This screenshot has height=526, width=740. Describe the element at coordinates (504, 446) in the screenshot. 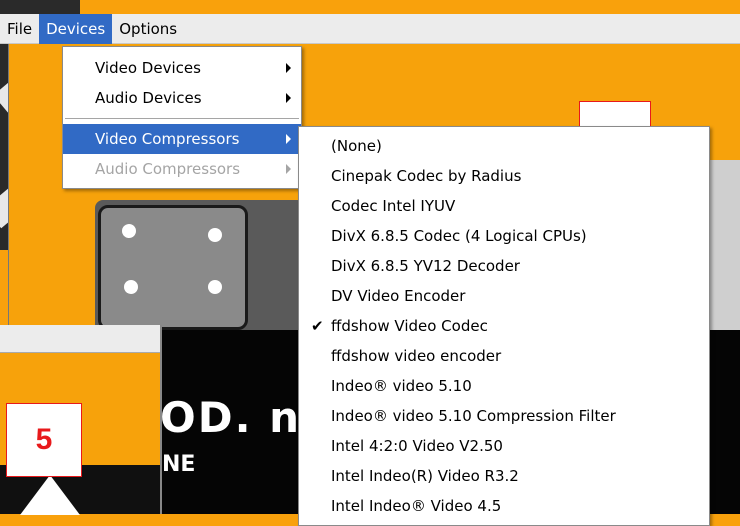

I see `compressor-item: Intel 4:2:0 Video V2.50` at that location.